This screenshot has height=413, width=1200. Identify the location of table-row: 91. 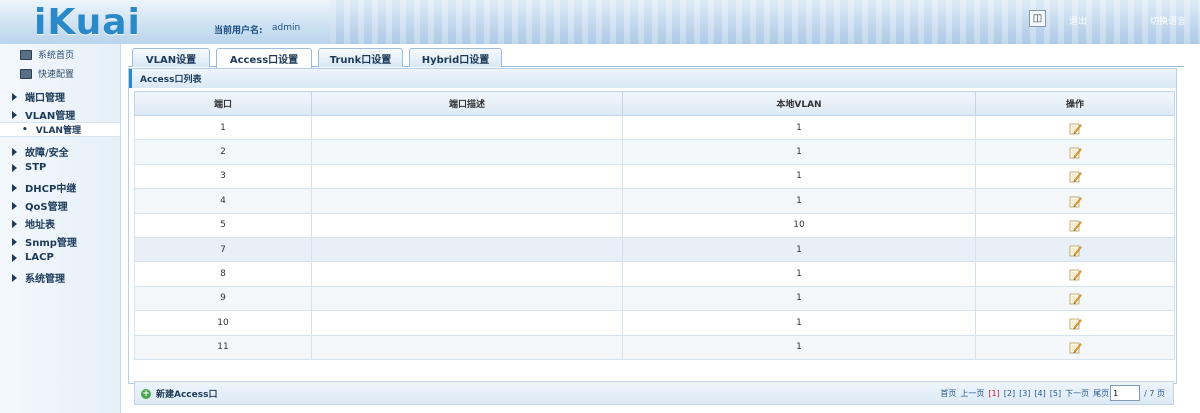
(654, 298).